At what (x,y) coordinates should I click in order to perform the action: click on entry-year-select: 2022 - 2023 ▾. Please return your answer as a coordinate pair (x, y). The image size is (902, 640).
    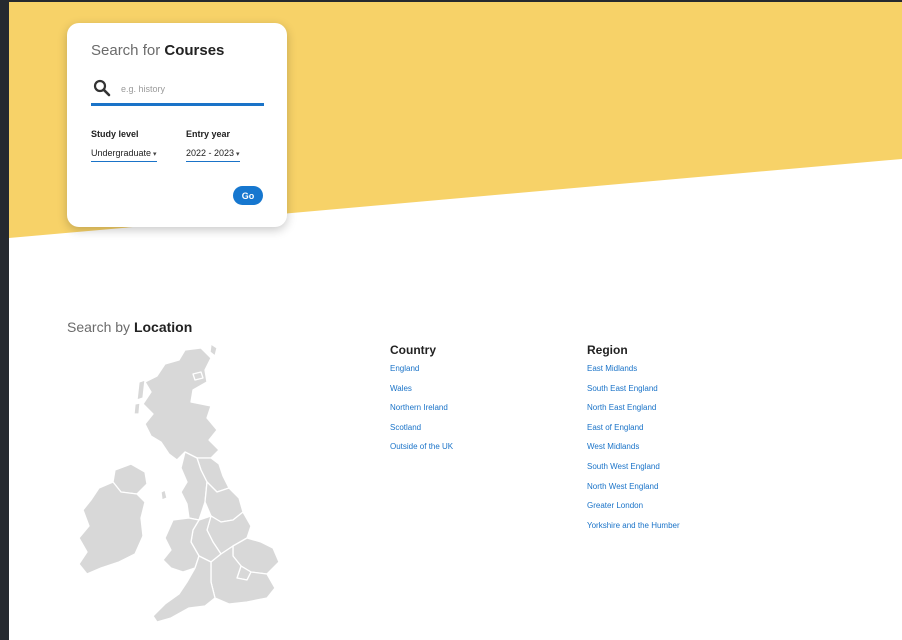
    Looking at the image, I should click on (213, 155).